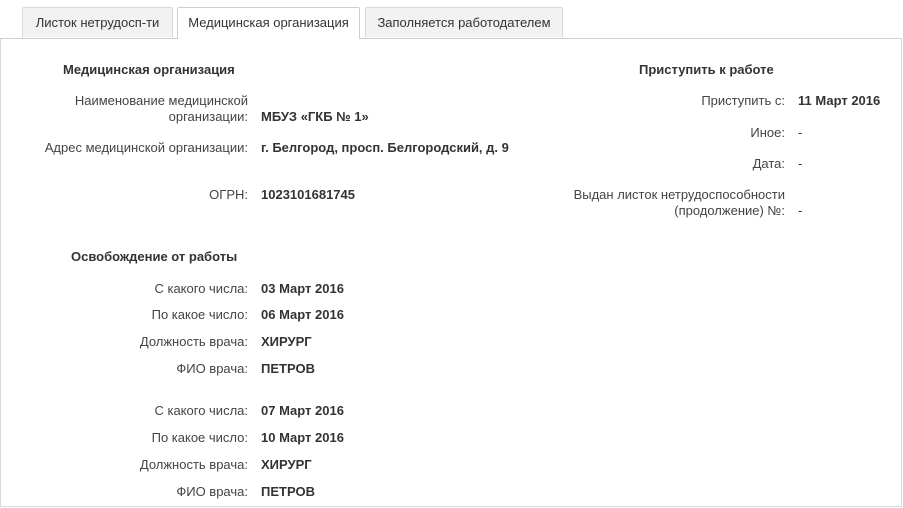 This screenshot has height=508, width=903. Describe the element at coordinates (154, 256) in the screenshot. I see `section-heading-release-from-work: Освобождение от работы` at that location.